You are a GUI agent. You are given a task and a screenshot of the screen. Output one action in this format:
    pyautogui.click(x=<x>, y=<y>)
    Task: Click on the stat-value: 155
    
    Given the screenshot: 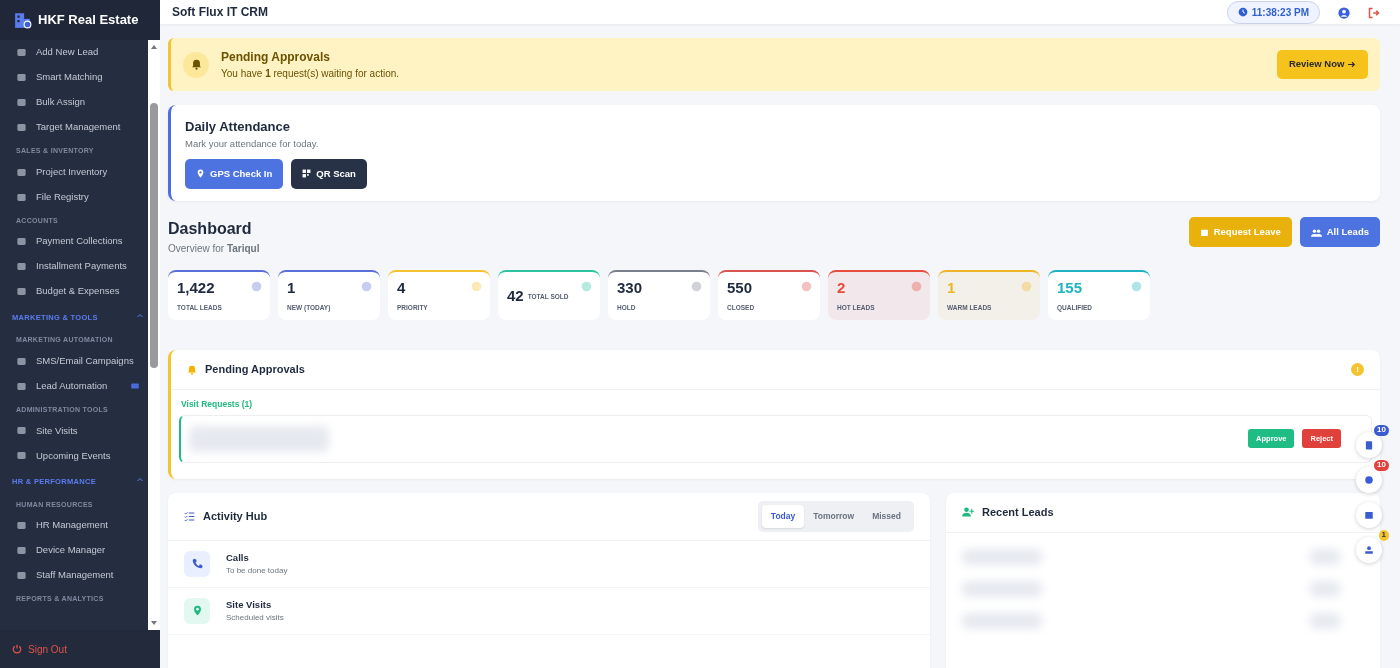 What is the action you would take?
    pyautogui.click(x=1070, y=288)
    